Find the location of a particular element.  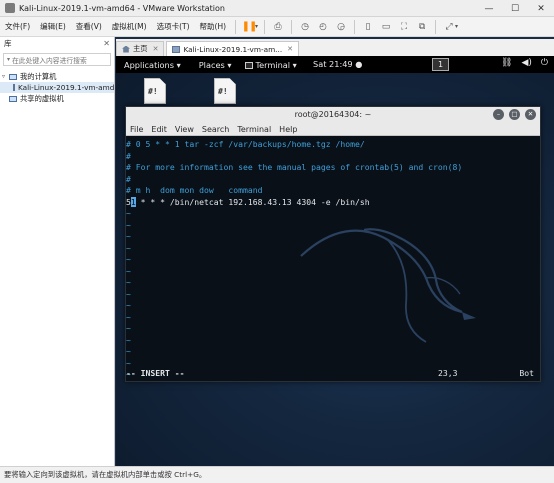

clock: Sat 21:49 ● is located at coordinates (337, 64).